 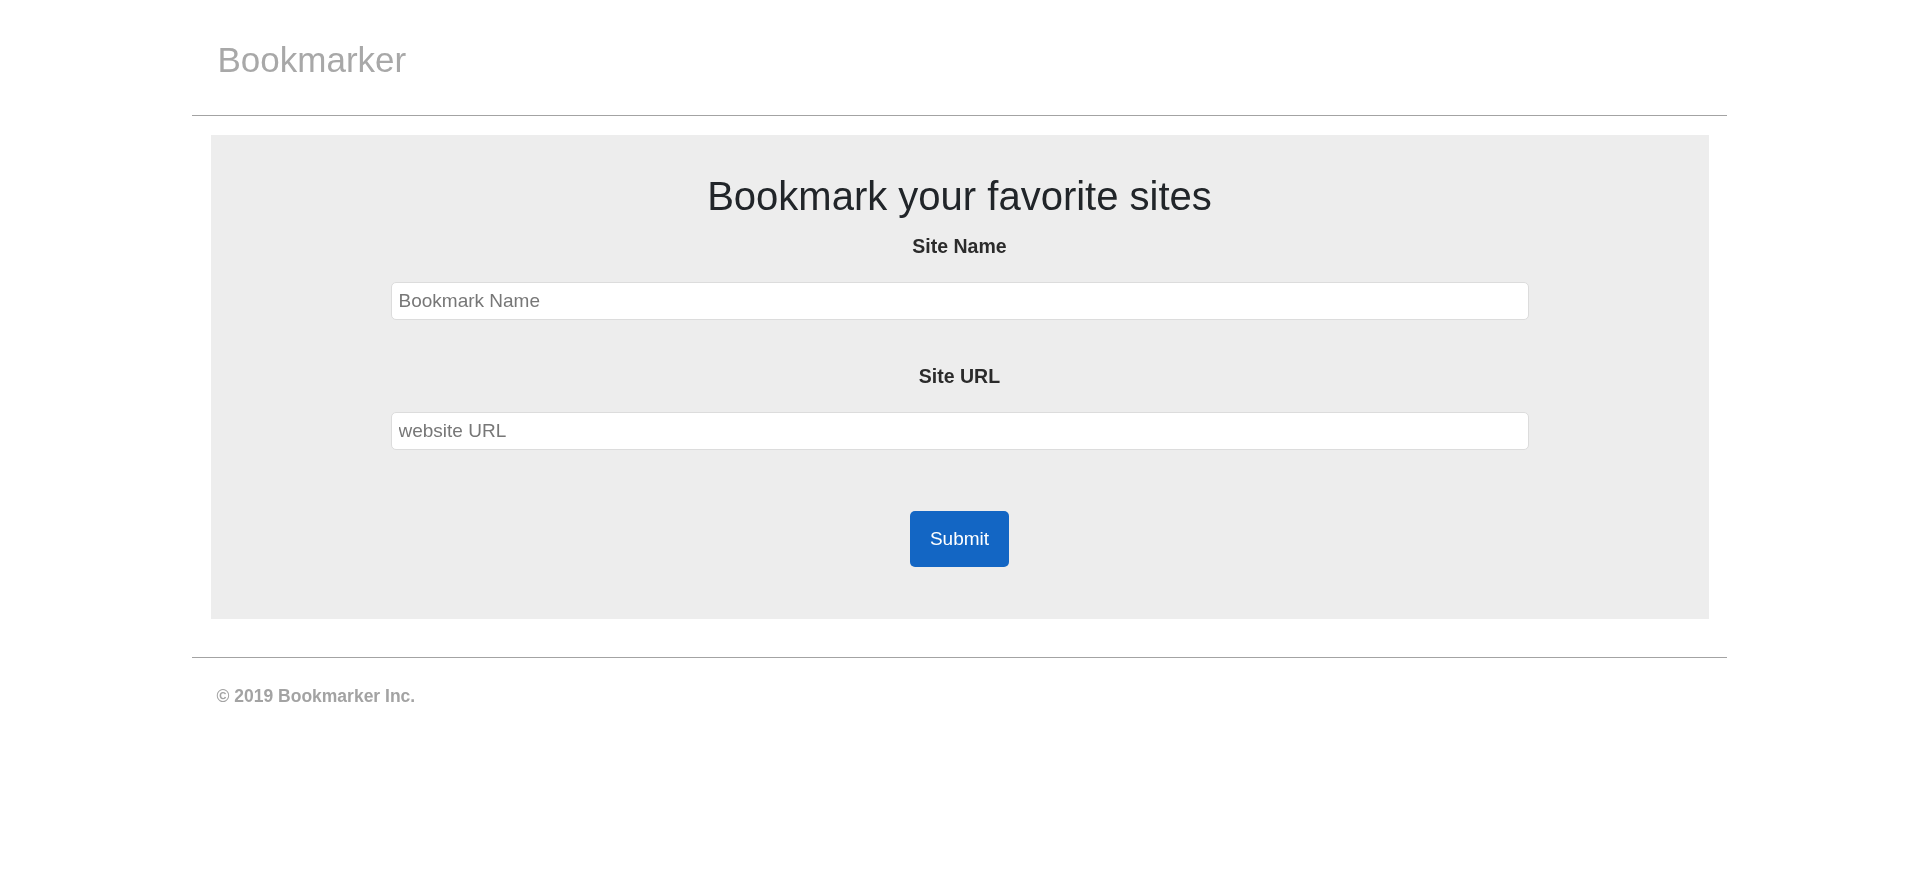 I want to click on field-label: Site Name, so click(x=959, y=246).